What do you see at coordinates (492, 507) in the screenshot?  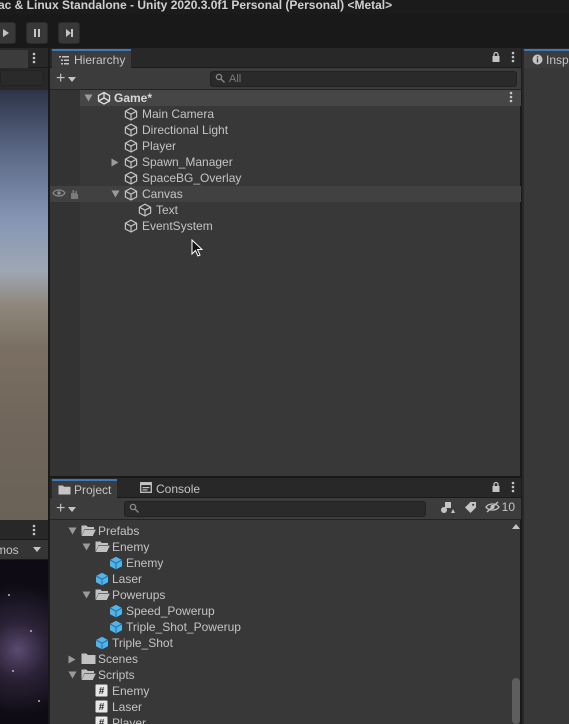 I see `eye-slash-icon` at bounding box center [492, 507].